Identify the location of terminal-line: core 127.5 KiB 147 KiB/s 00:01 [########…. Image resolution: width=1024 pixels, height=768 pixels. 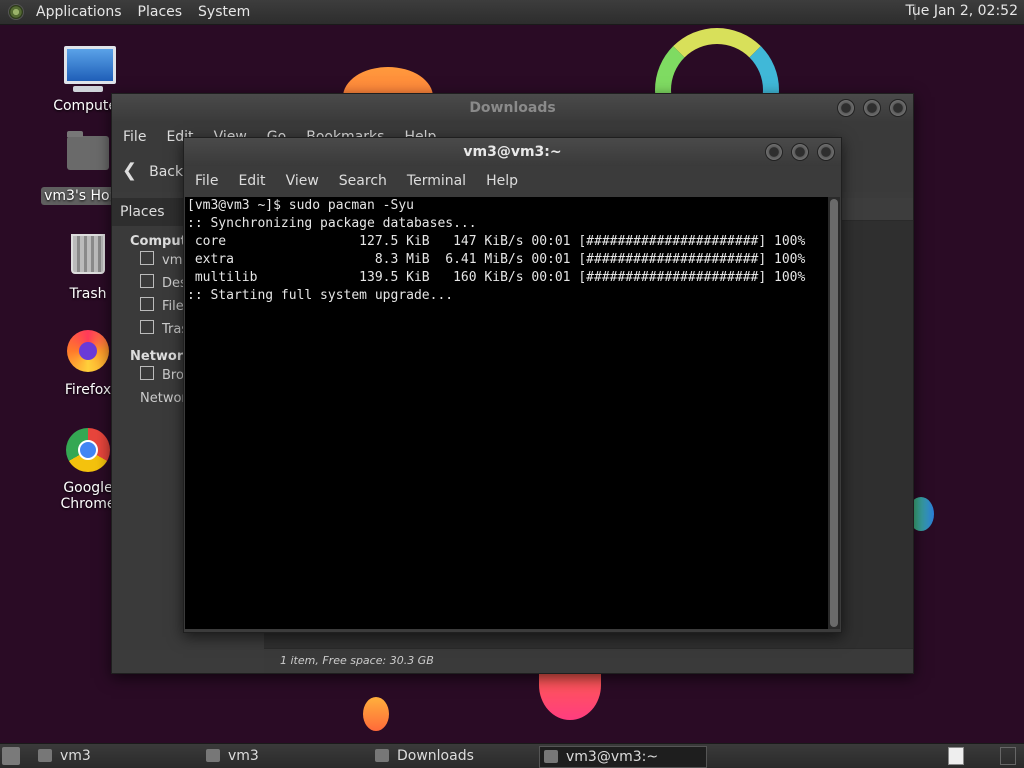
(496, 241).